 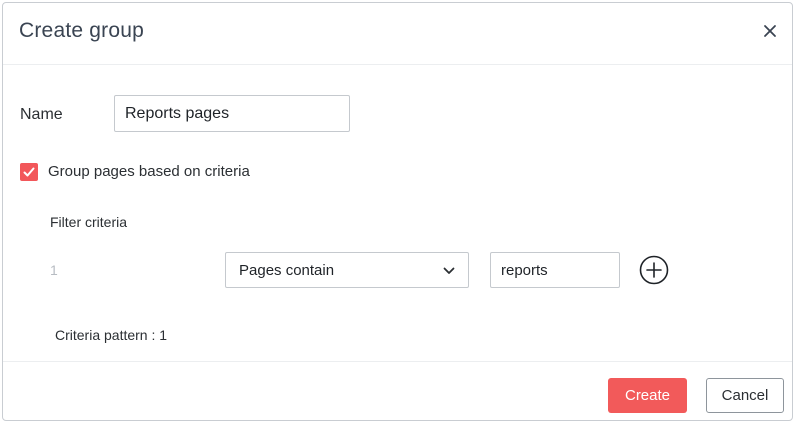 What do you see at coordinates (287, 270) in the screenshot?
I see `criteria-condition-value: Pages contain` at bounding box center [287, 270].